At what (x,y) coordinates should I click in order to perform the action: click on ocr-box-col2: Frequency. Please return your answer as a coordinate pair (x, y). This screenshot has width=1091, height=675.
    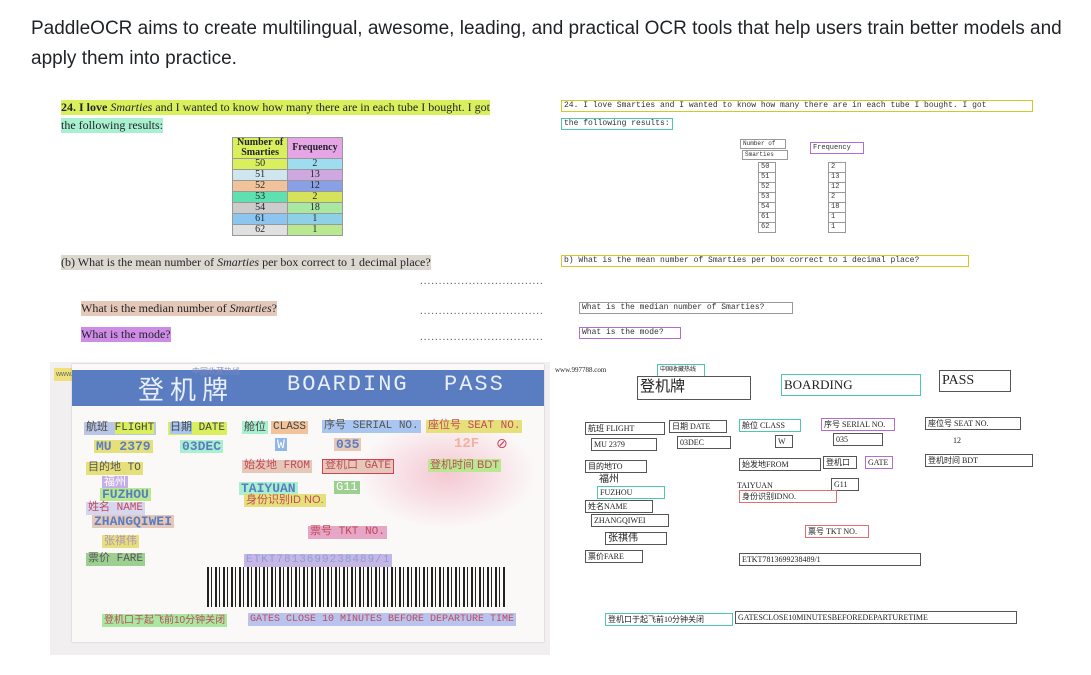
    Looking at the image, I should click on (837, 148).